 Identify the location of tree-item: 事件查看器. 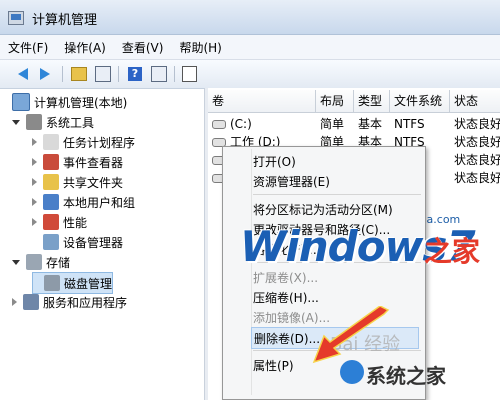
(77, 162).